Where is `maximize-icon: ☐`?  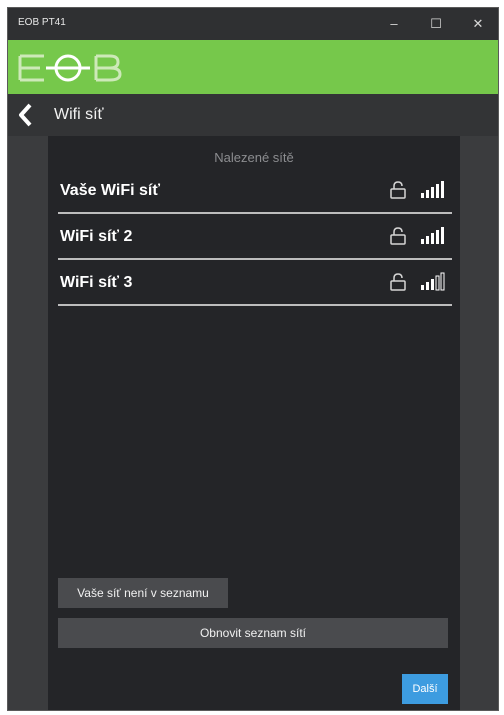
maximize-icon: ☐ is located at coordinates (436, 24).